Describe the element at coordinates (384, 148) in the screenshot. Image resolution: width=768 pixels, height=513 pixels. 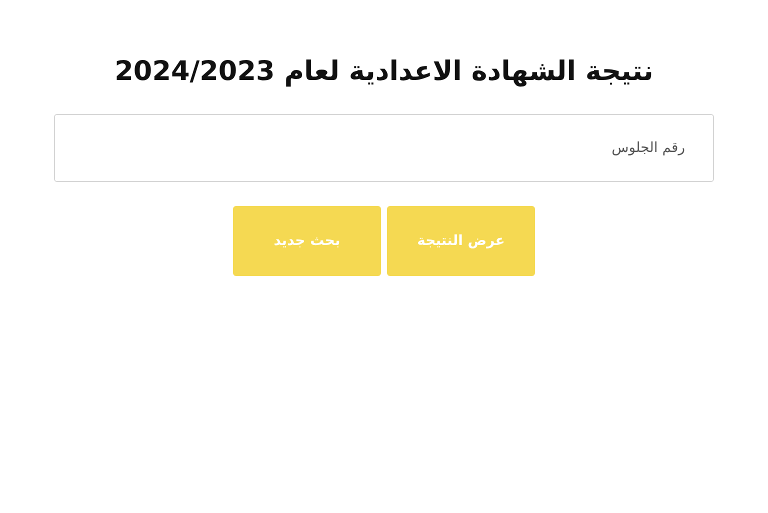
I see `seat-number-field: رقم الجلوس` at that location.